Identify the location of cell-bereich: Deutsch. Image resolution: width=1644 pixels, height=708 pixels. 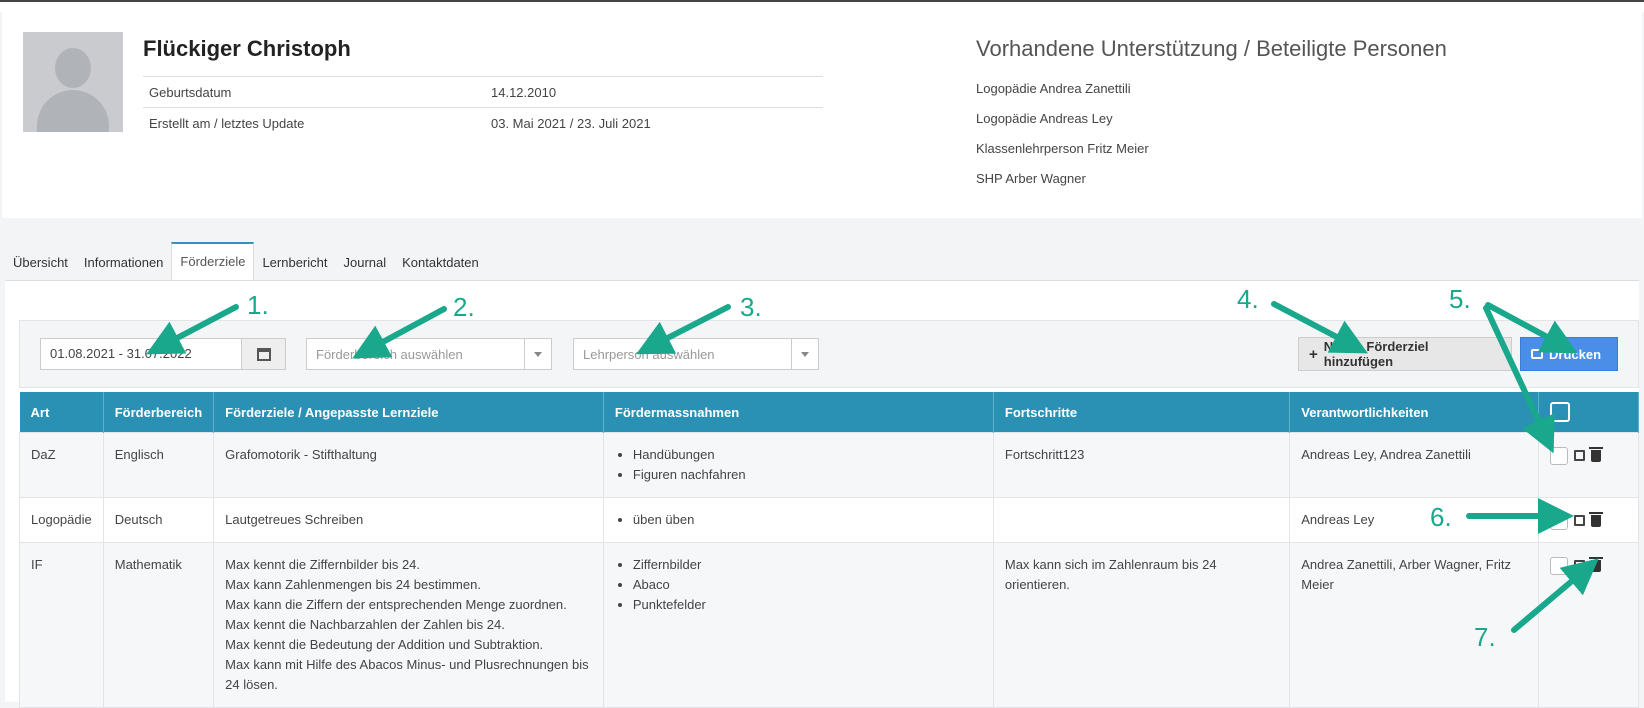
(158, 520).